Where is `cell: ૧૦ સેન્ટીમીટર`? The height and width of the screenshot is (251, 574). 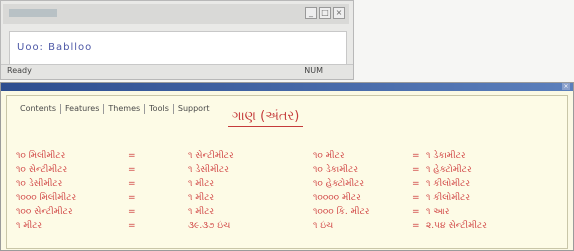 cell: ૧૦ સેન્ટીમીટર is located at coordinates (42, 170).